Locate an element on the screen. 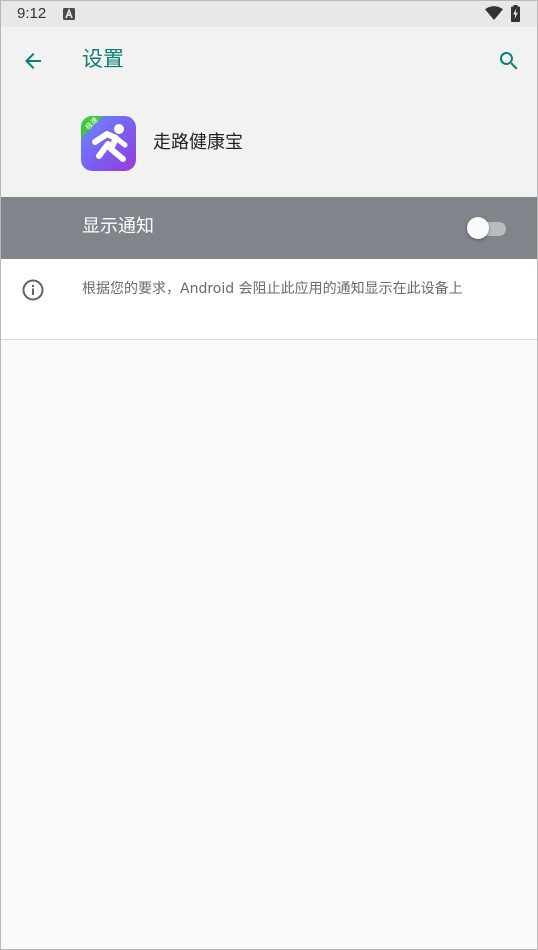  page-title: 设置 is located at coordinates (103, 59).